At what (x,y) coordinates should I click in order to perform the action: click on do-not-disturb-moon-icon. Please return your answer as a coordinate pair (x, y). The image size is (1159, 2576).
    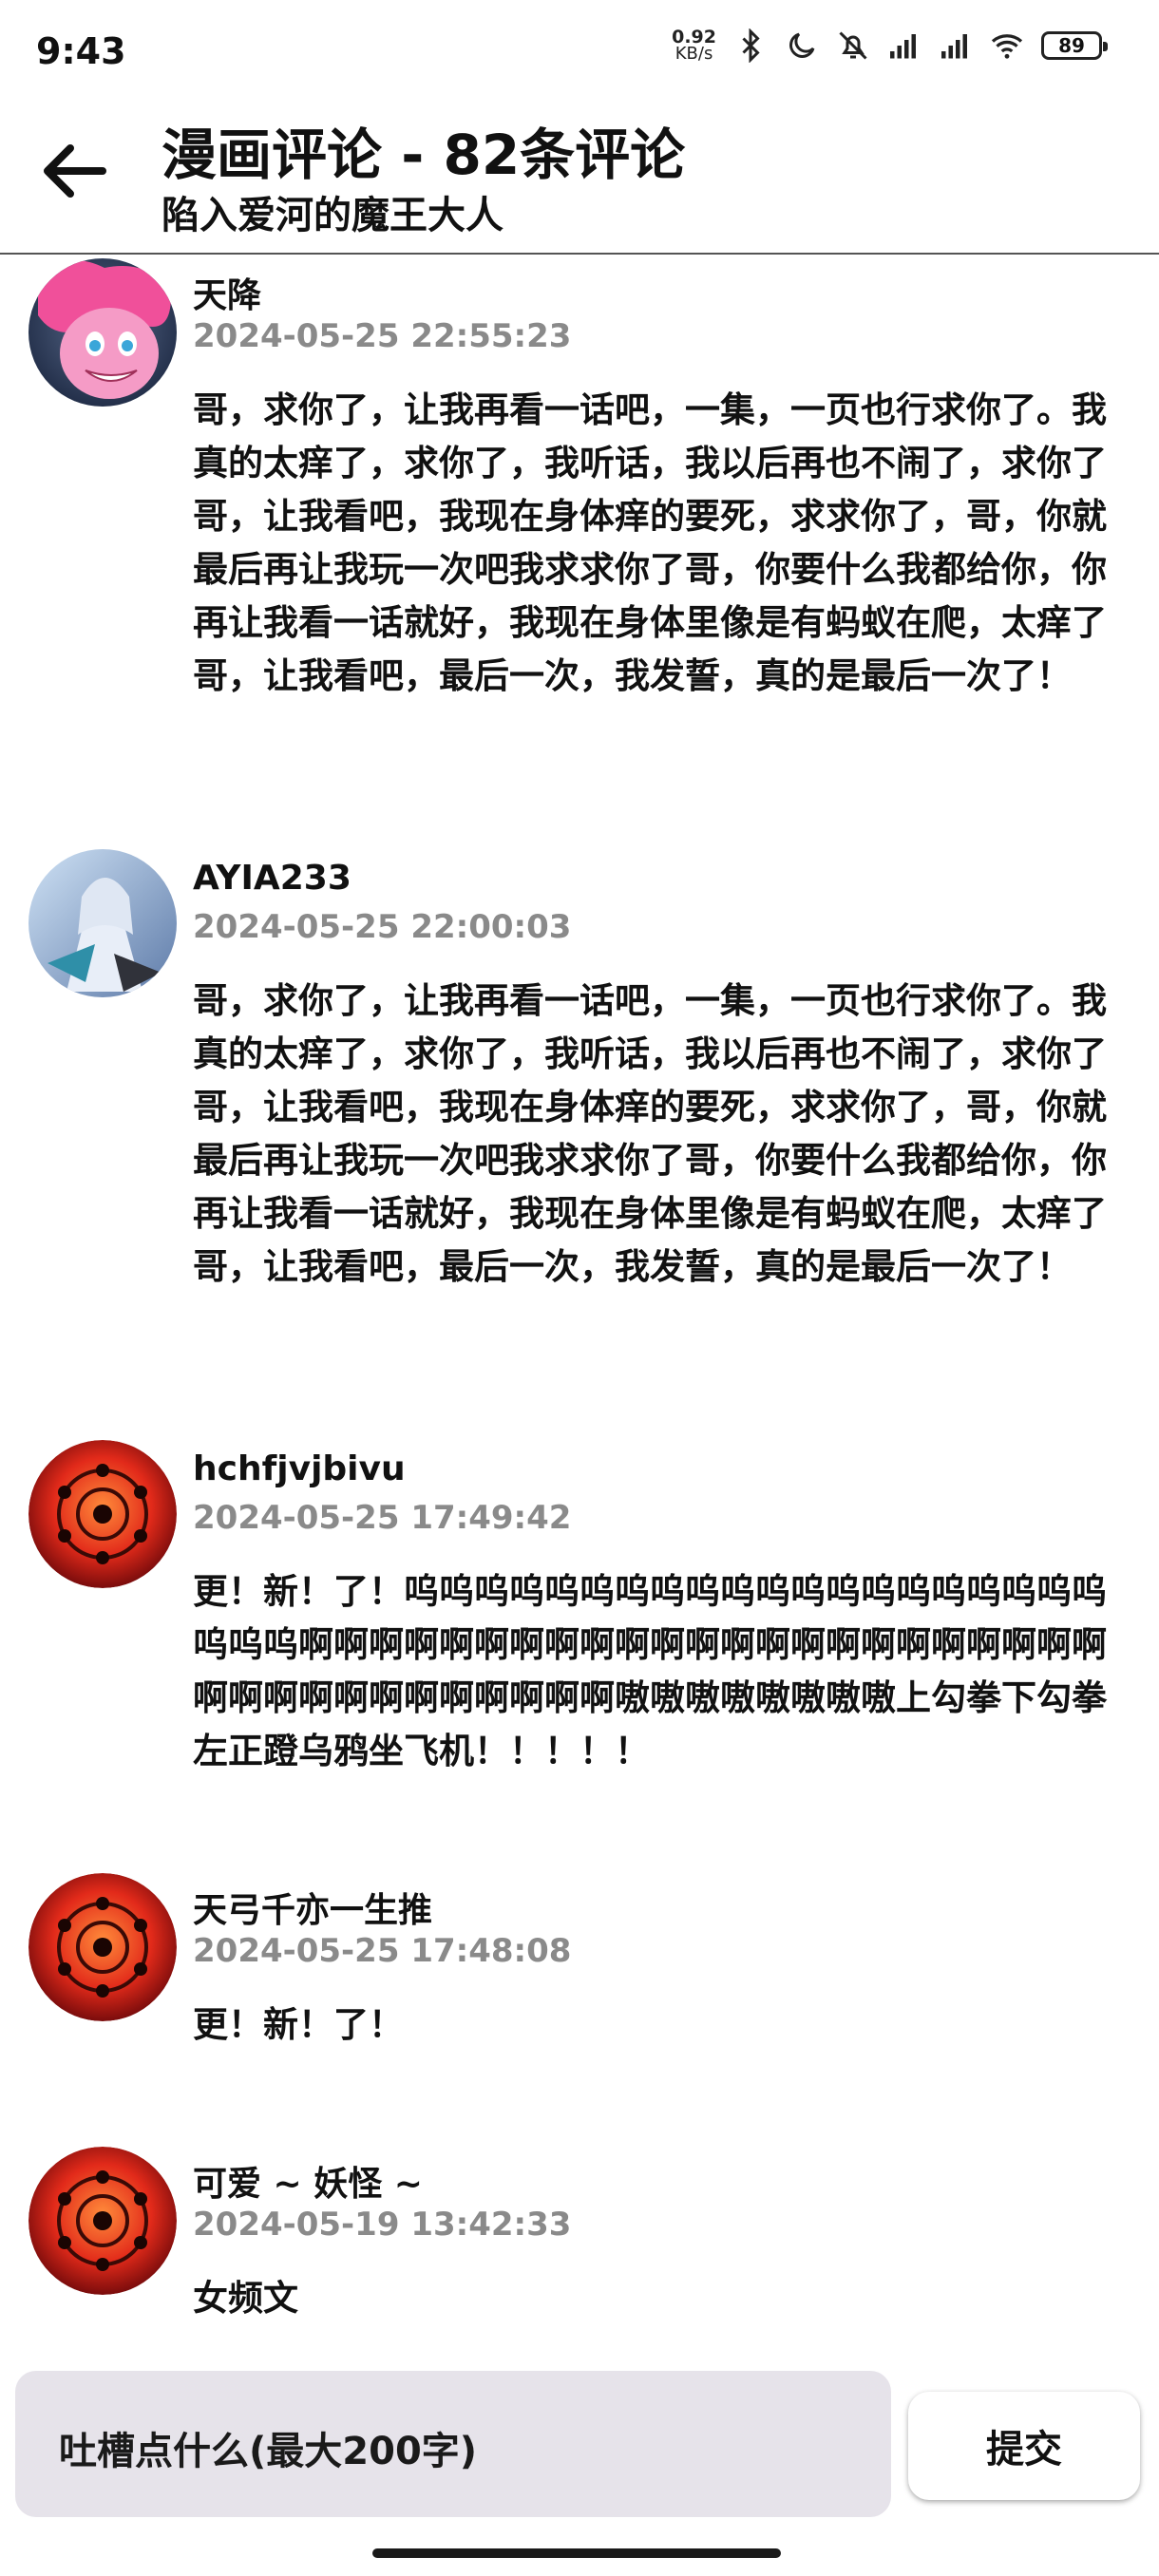
    Looking at the image, I should click on (802, 45).